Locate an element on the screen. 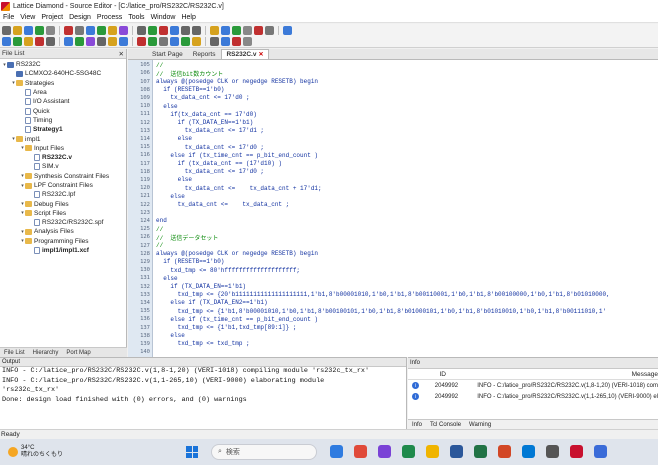 This screenshot has width=658, height=465. tree-item: RS232C/RS232C.spf is located at coordinates (63, 222).